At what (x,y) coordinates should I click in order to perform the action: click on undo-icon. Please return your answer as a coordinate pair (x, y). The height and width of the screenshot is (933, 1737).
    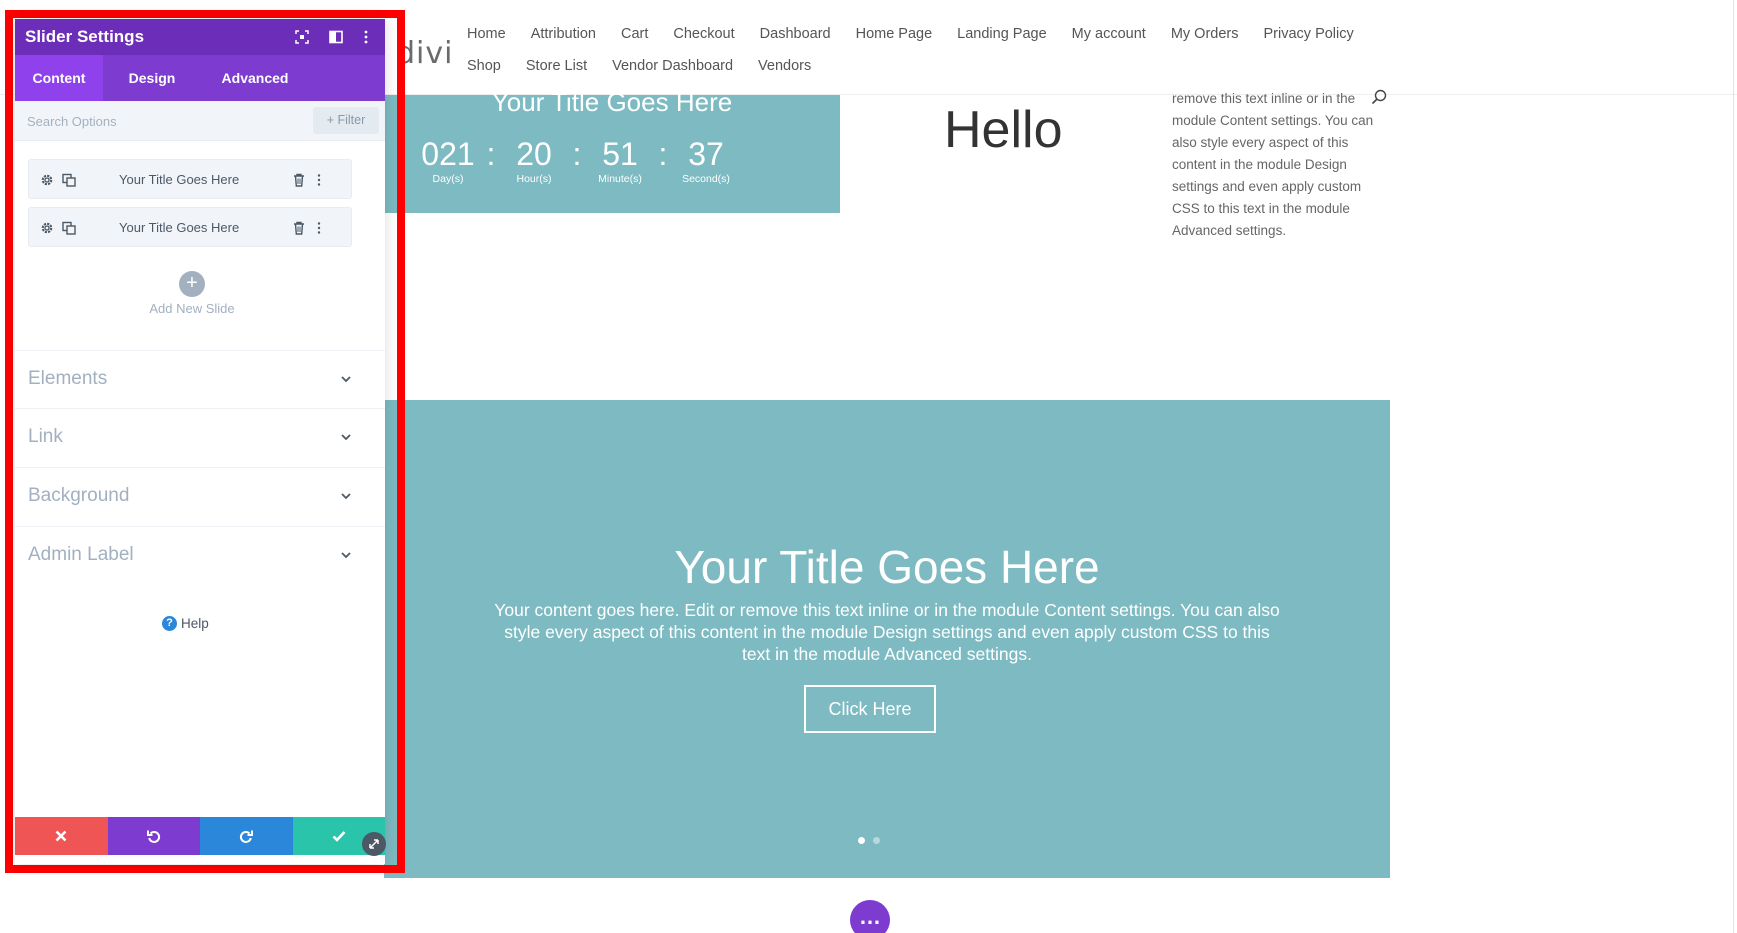
    Looking at the image, I should click on (153, 836).